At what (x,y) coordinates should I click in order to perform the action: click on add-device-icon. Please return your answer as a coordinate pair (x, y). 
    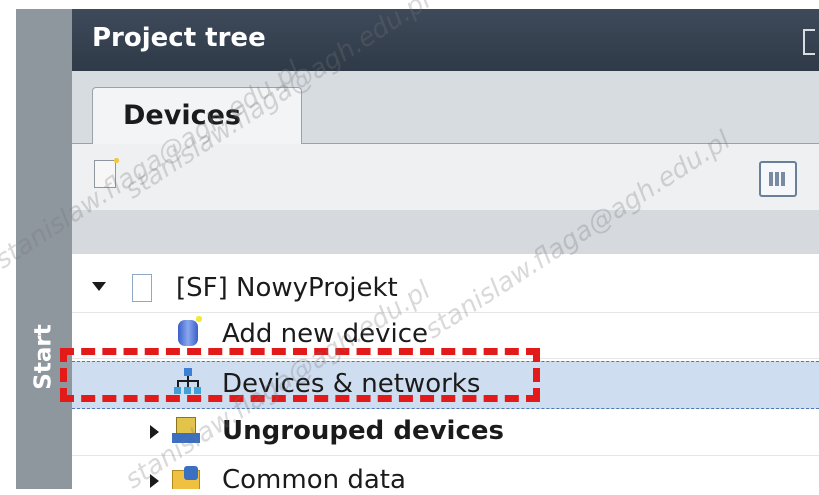
    Looking at the image, I should click on (190, 331).